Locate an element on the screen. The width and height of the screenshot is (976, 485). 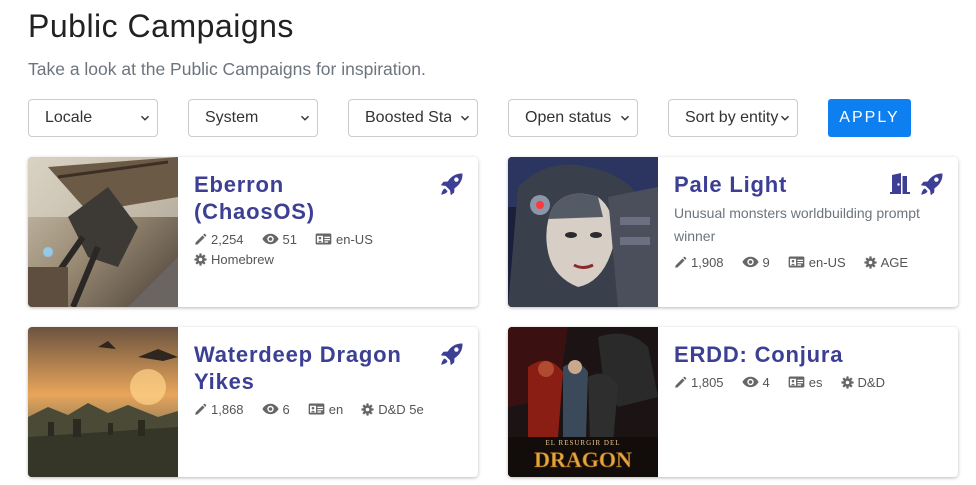
system-badge: Homebrew is located at coordinates (234, 259).